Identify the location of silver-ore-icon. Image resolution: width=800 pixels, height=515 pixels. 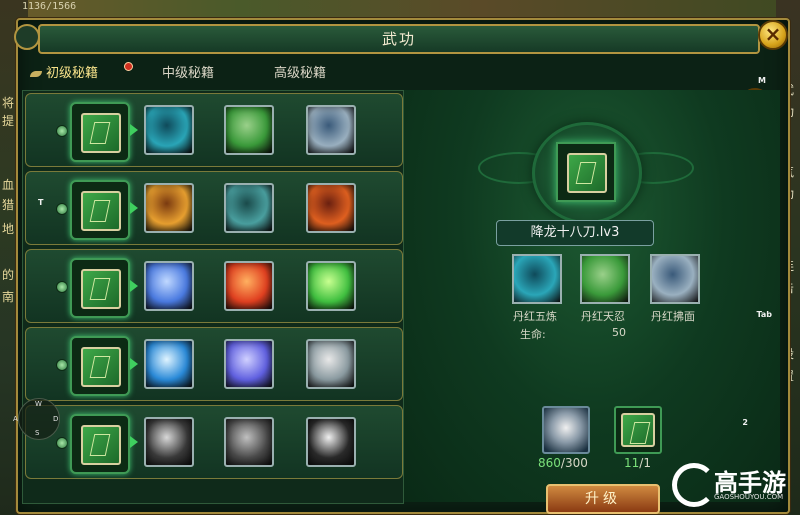
(566, 430).